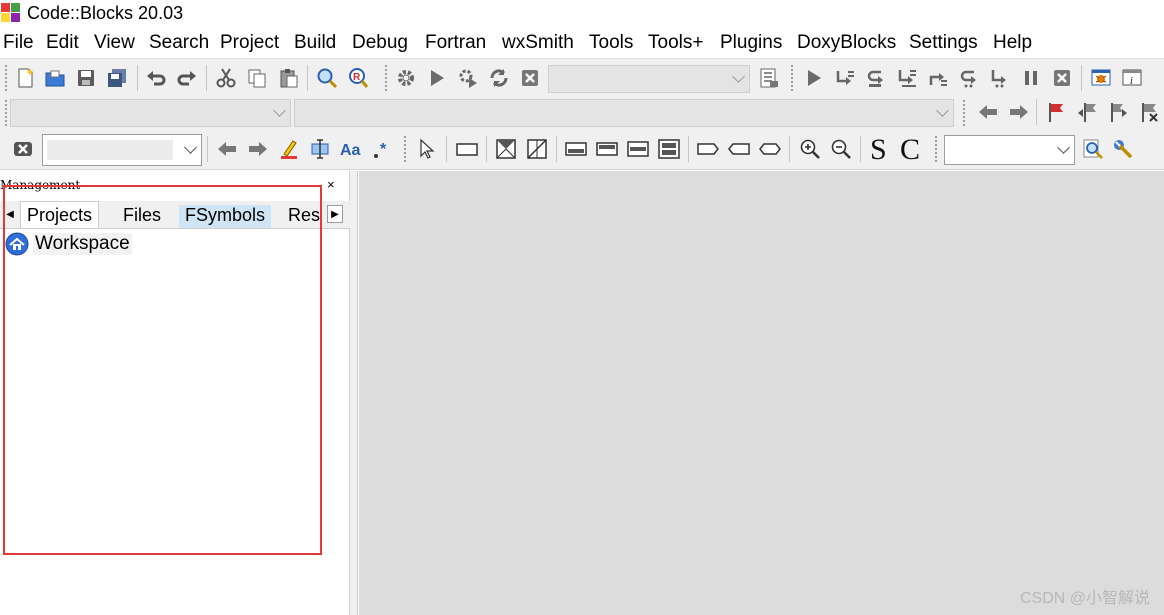  What do you see at coordinates (226, 78) in the screenshot?
I see `cut-button` at bounding box center [226, 78].